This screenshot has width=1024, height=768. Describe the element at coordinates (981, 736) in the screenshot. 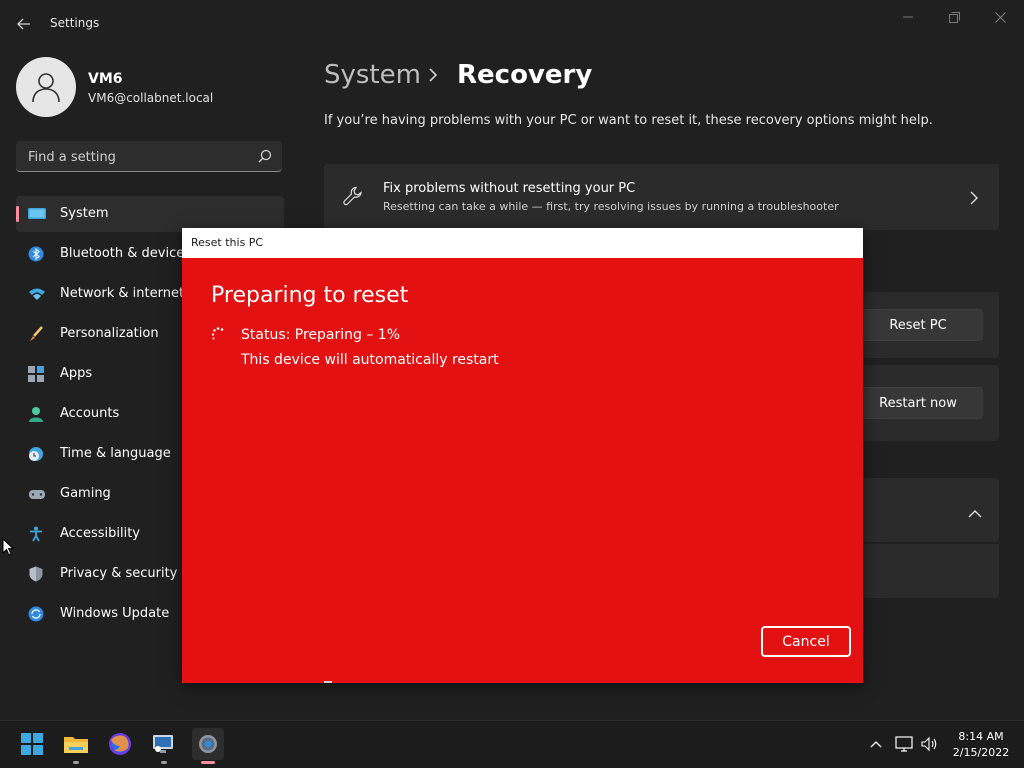

I see `clock-time: 8:14 AM` at that location.